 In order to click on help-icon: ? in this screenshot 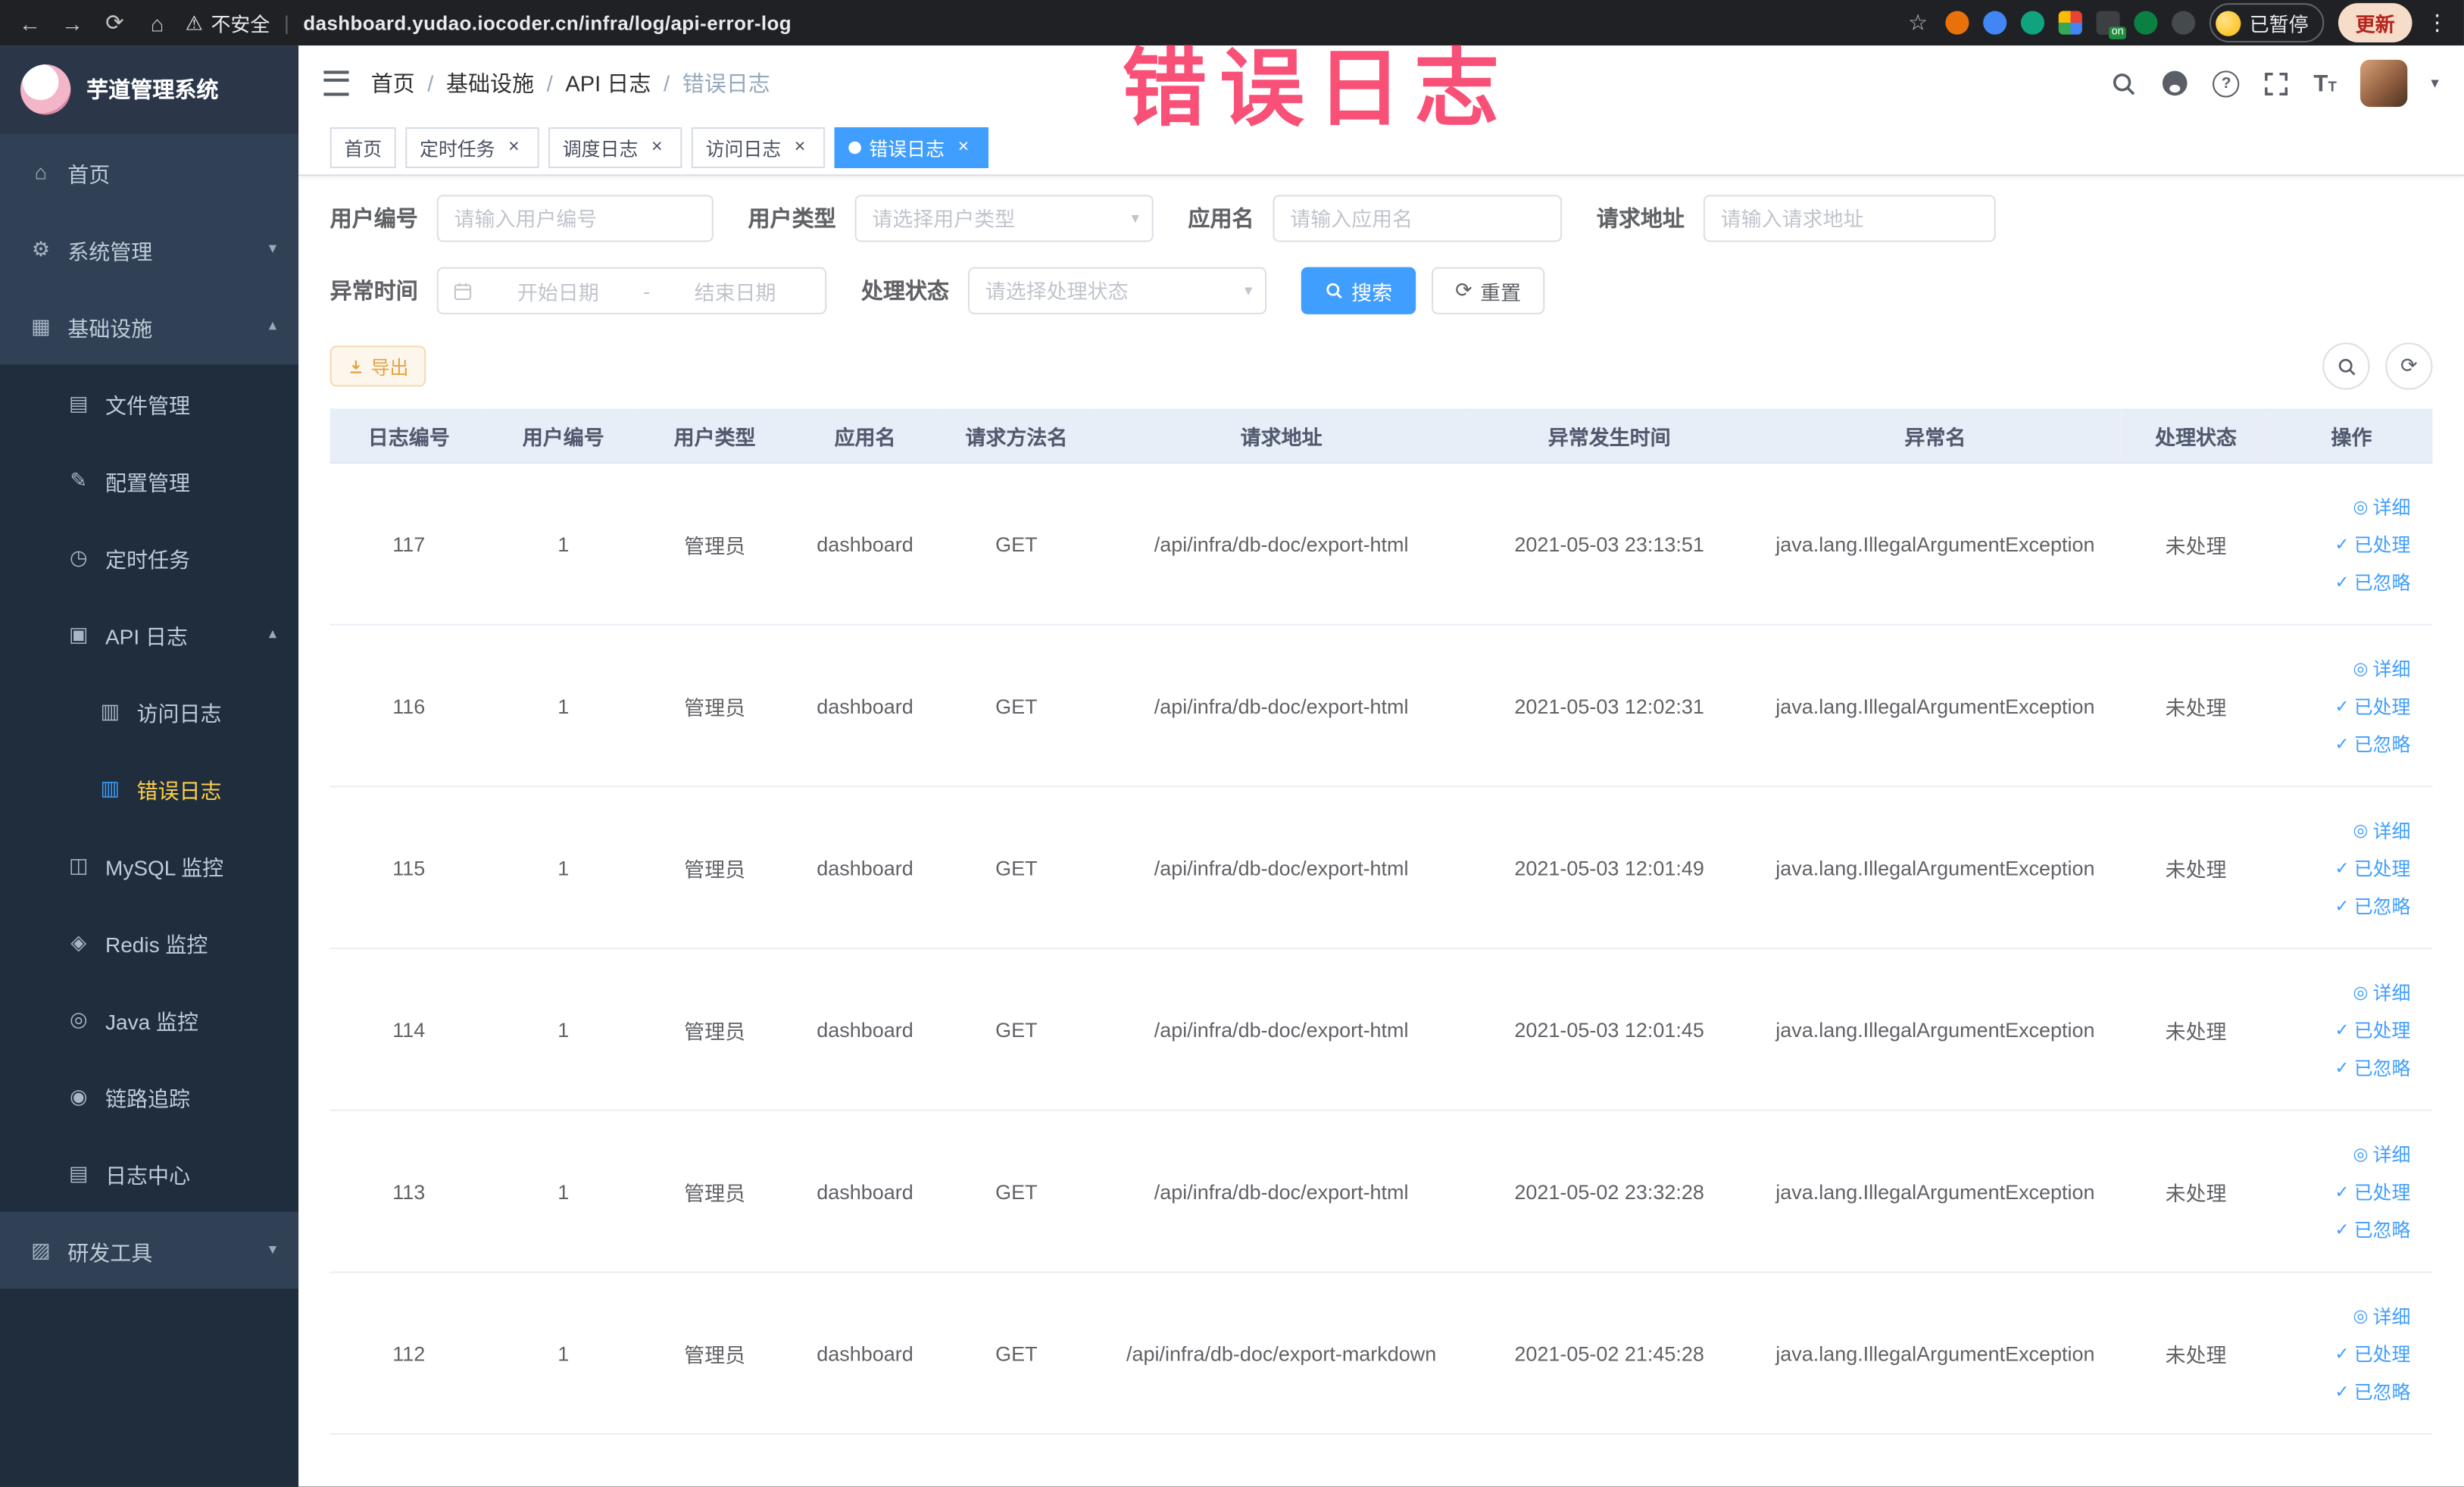, I will do `click(2226, 83)`.